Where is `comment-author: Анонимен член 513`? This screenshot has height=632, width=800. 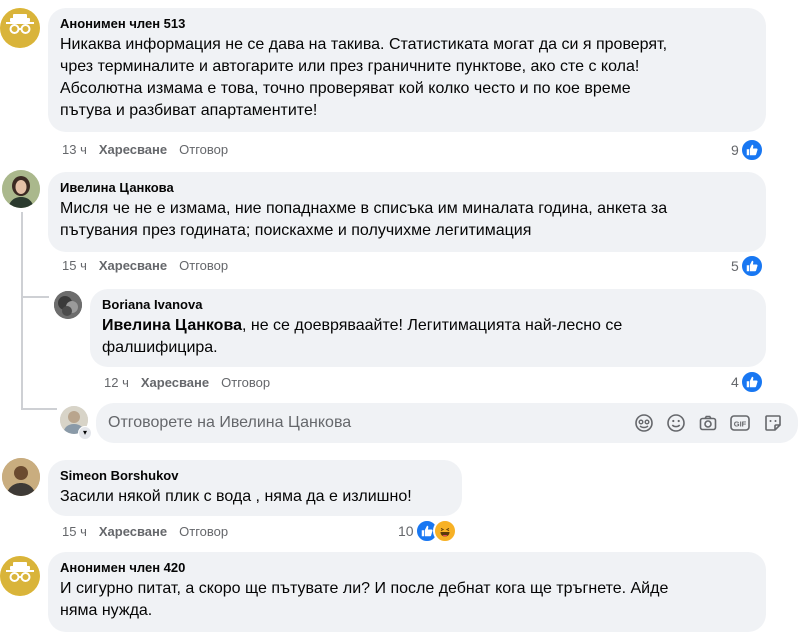
comment-author: Анонимен член 513 is located at coordinates (407, 24).